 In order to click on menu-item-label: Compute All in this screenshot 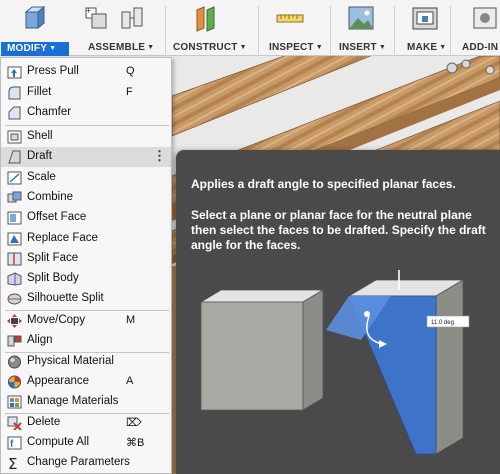, I will do `click(58, 442)`.